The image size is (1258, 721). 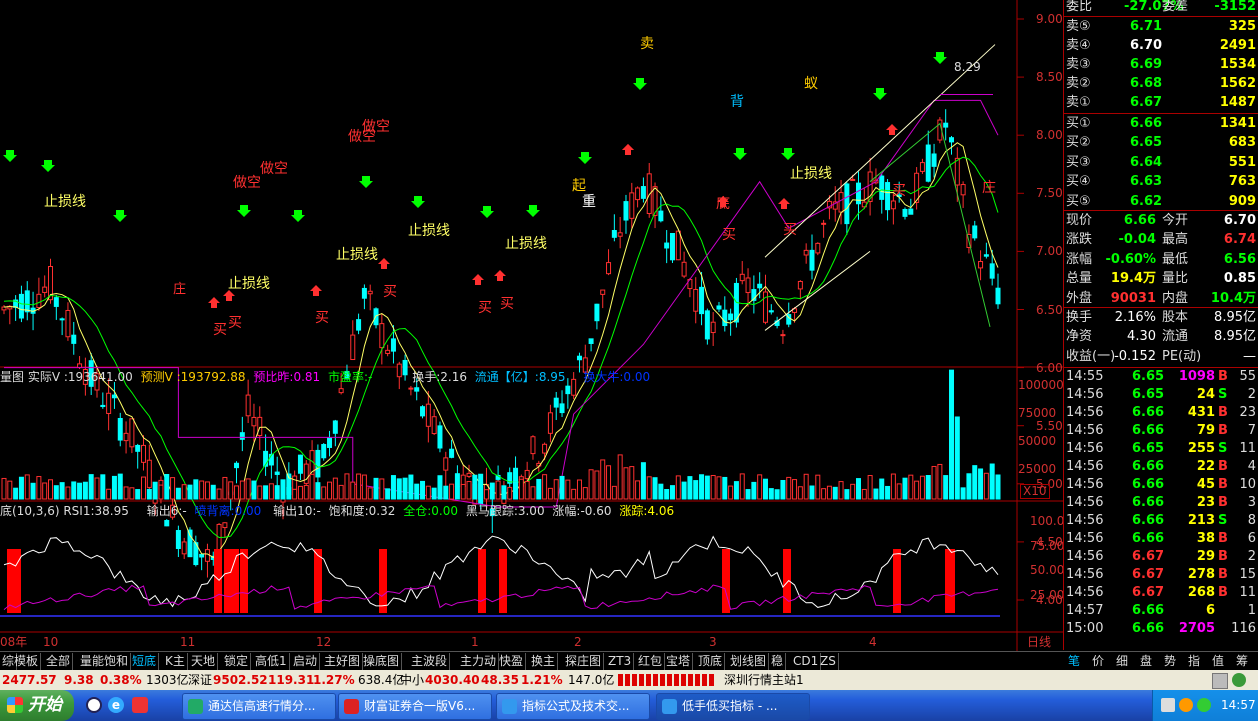 I want to click on buy-level-row: 买① 6.66 1341, so click(x=1161, y=123).